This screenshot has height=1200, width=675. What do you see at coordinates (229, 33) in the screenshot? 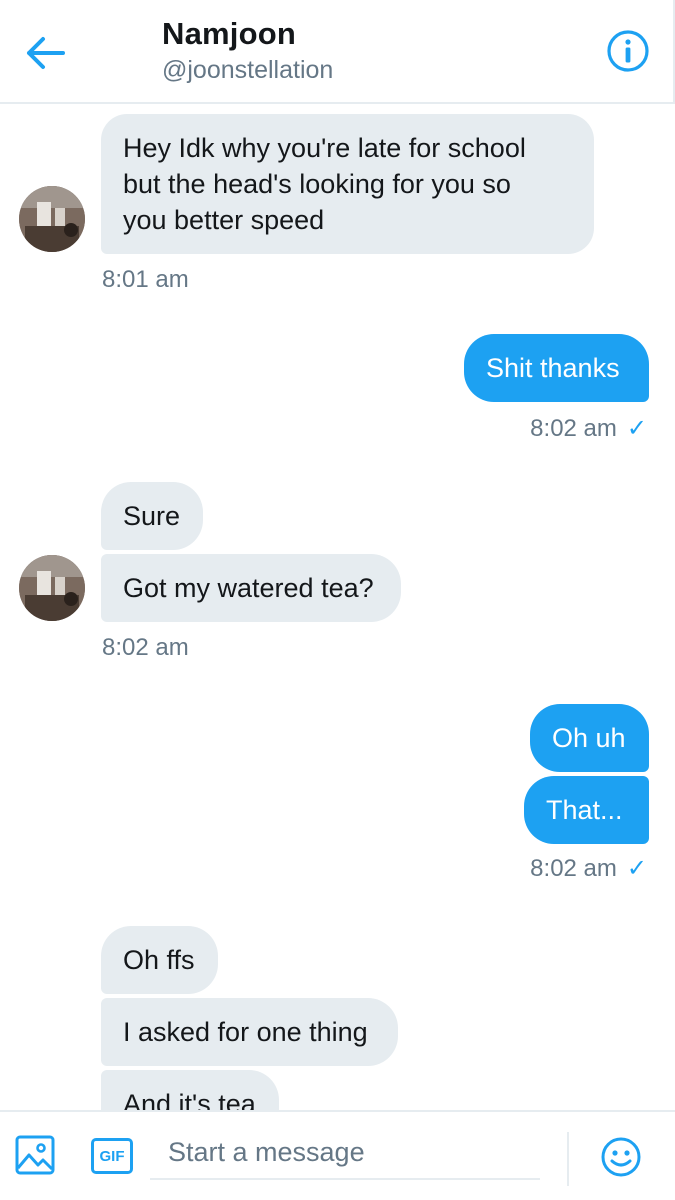
I see `contact-name: Namjoon` at bounding box center [229, 33].